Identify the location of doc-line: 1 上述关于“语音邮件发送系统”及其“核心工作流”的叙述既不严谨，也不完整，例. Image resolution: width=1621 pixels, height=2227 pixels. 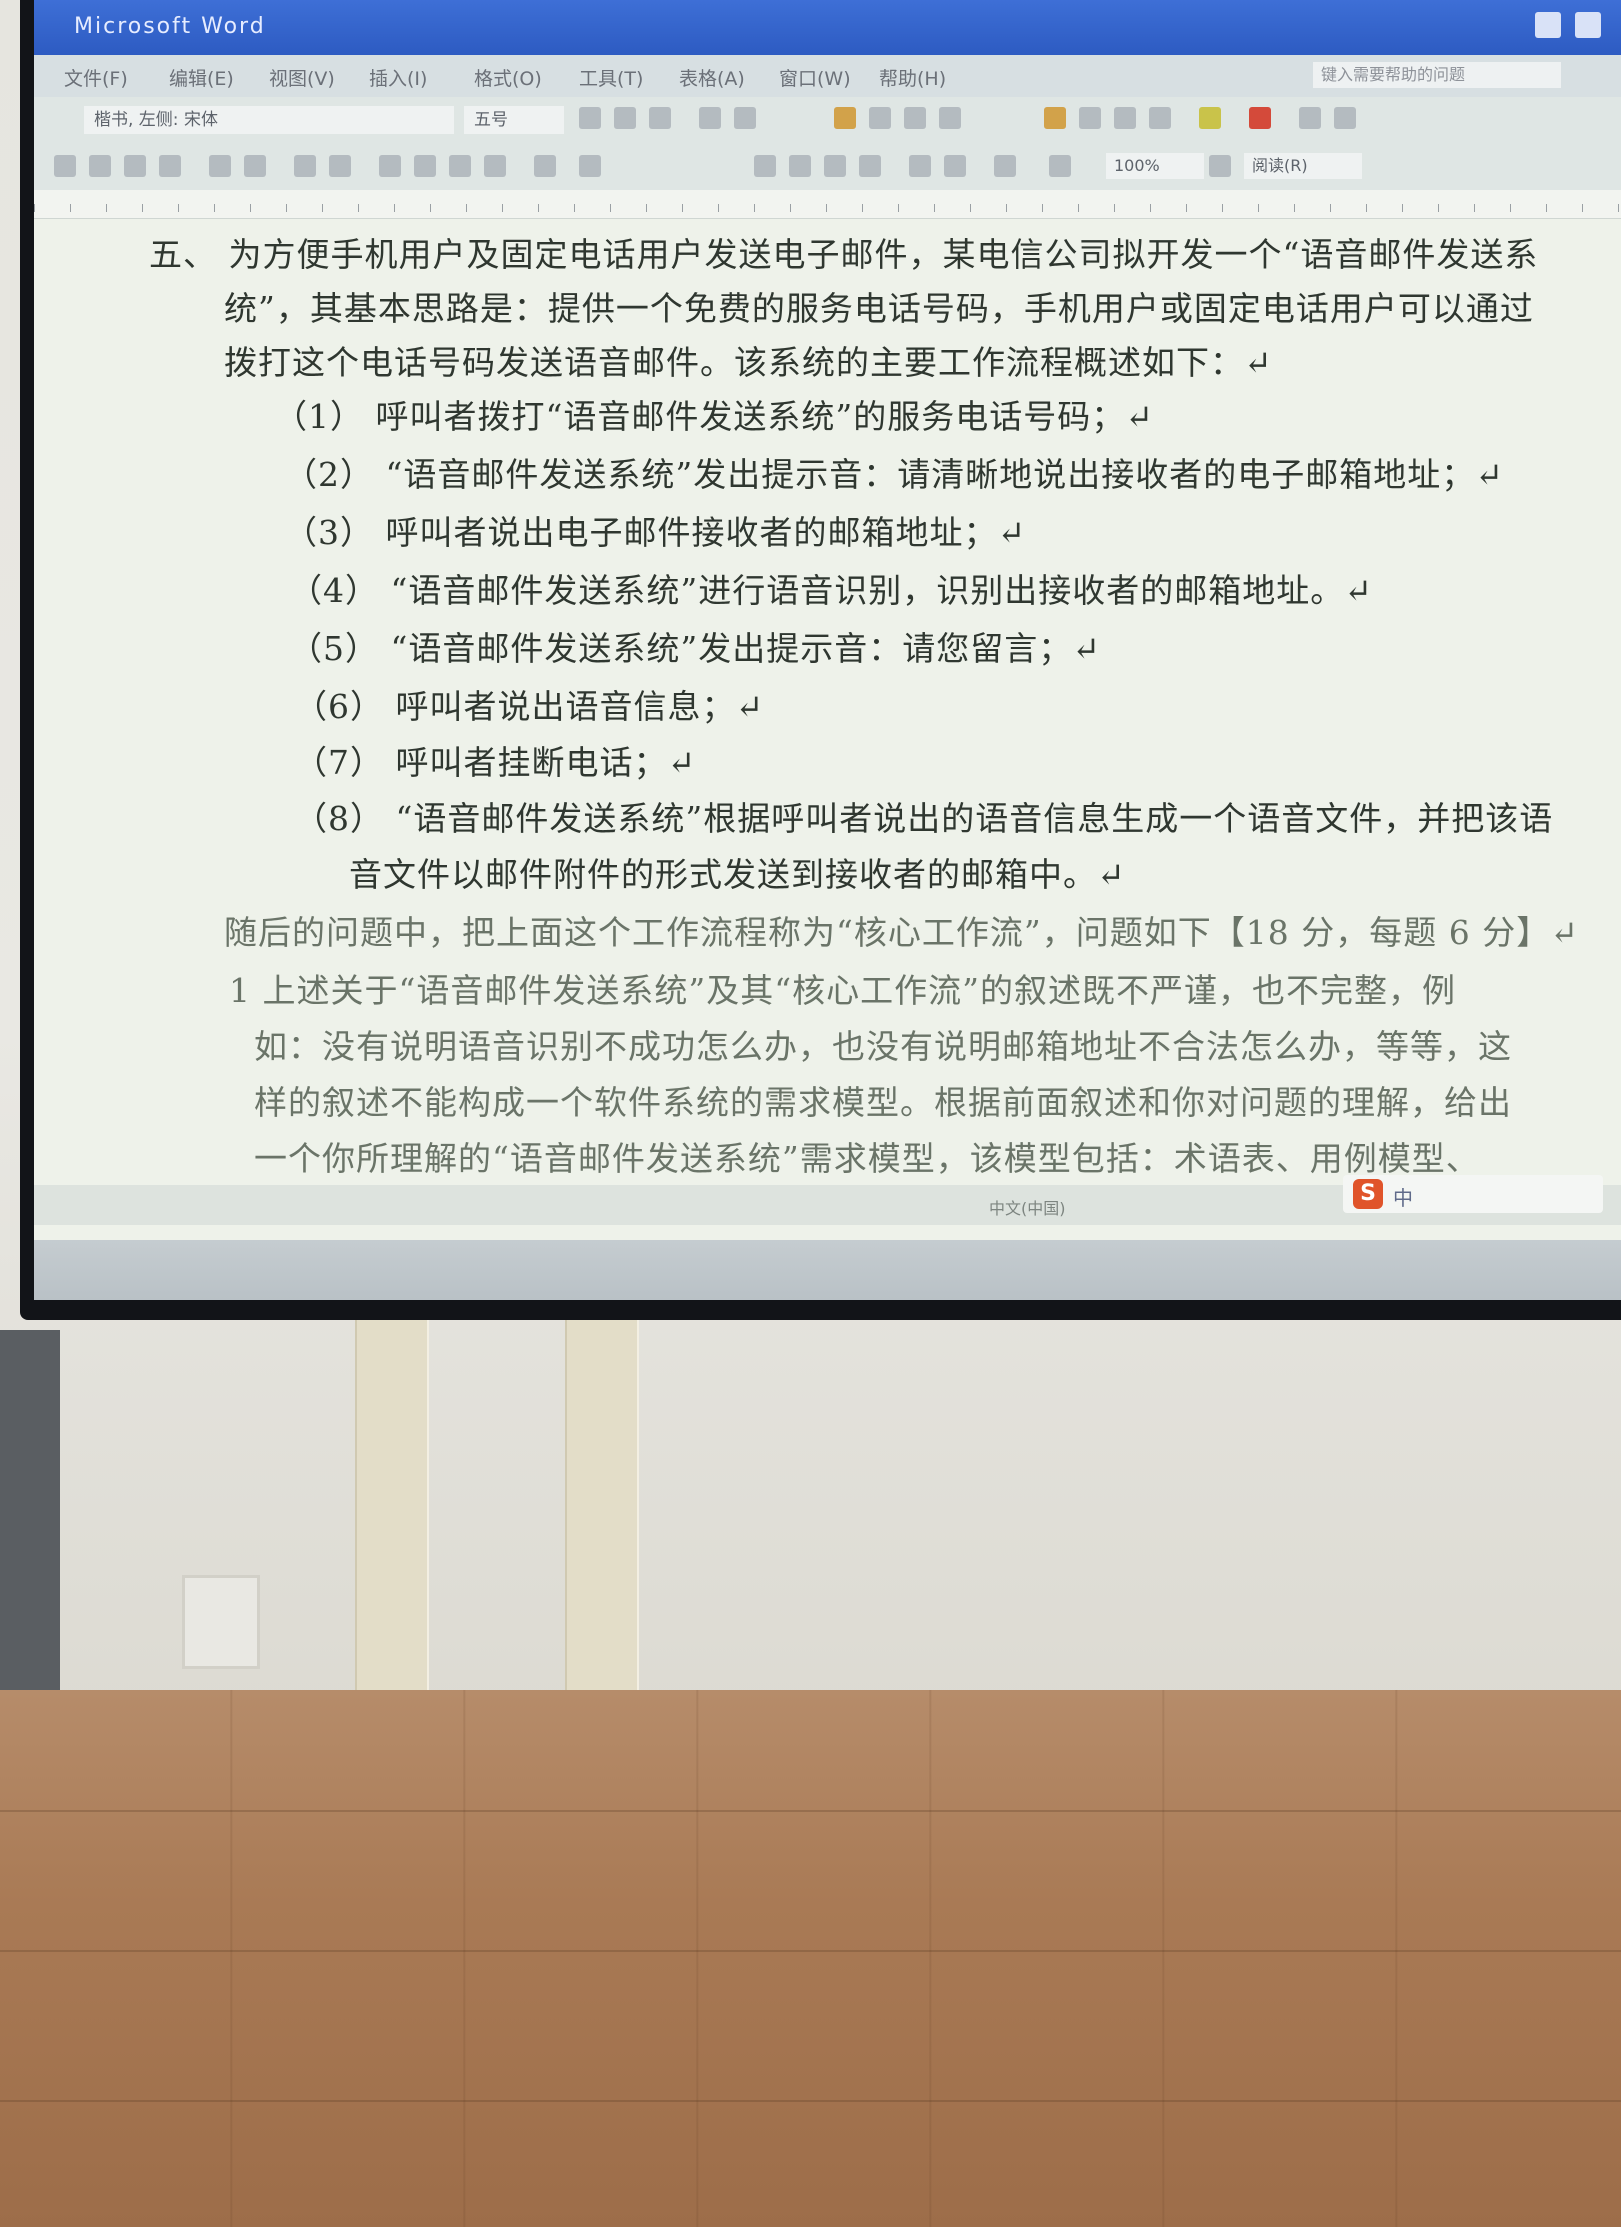
(842, 990).